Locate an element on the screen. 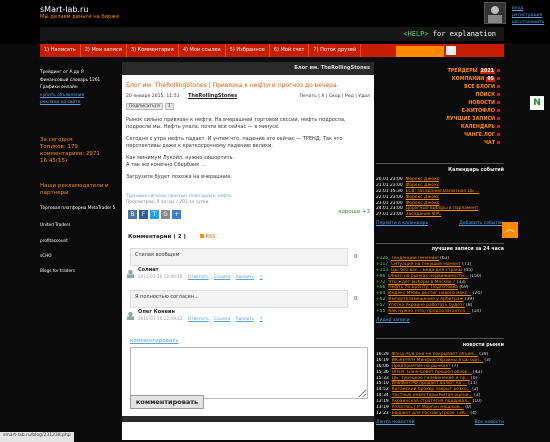 The height and width of the screenshot is (442, 550). left-link-advertising: реклама на сайте is located at coordinates (81, 102).